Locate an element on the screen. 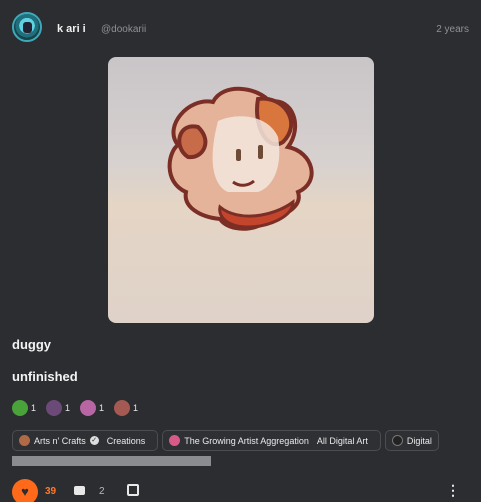  tag-arts-n-crafts: Arts n' Crafts ✓ Creations is located at coordinates (85, 440).